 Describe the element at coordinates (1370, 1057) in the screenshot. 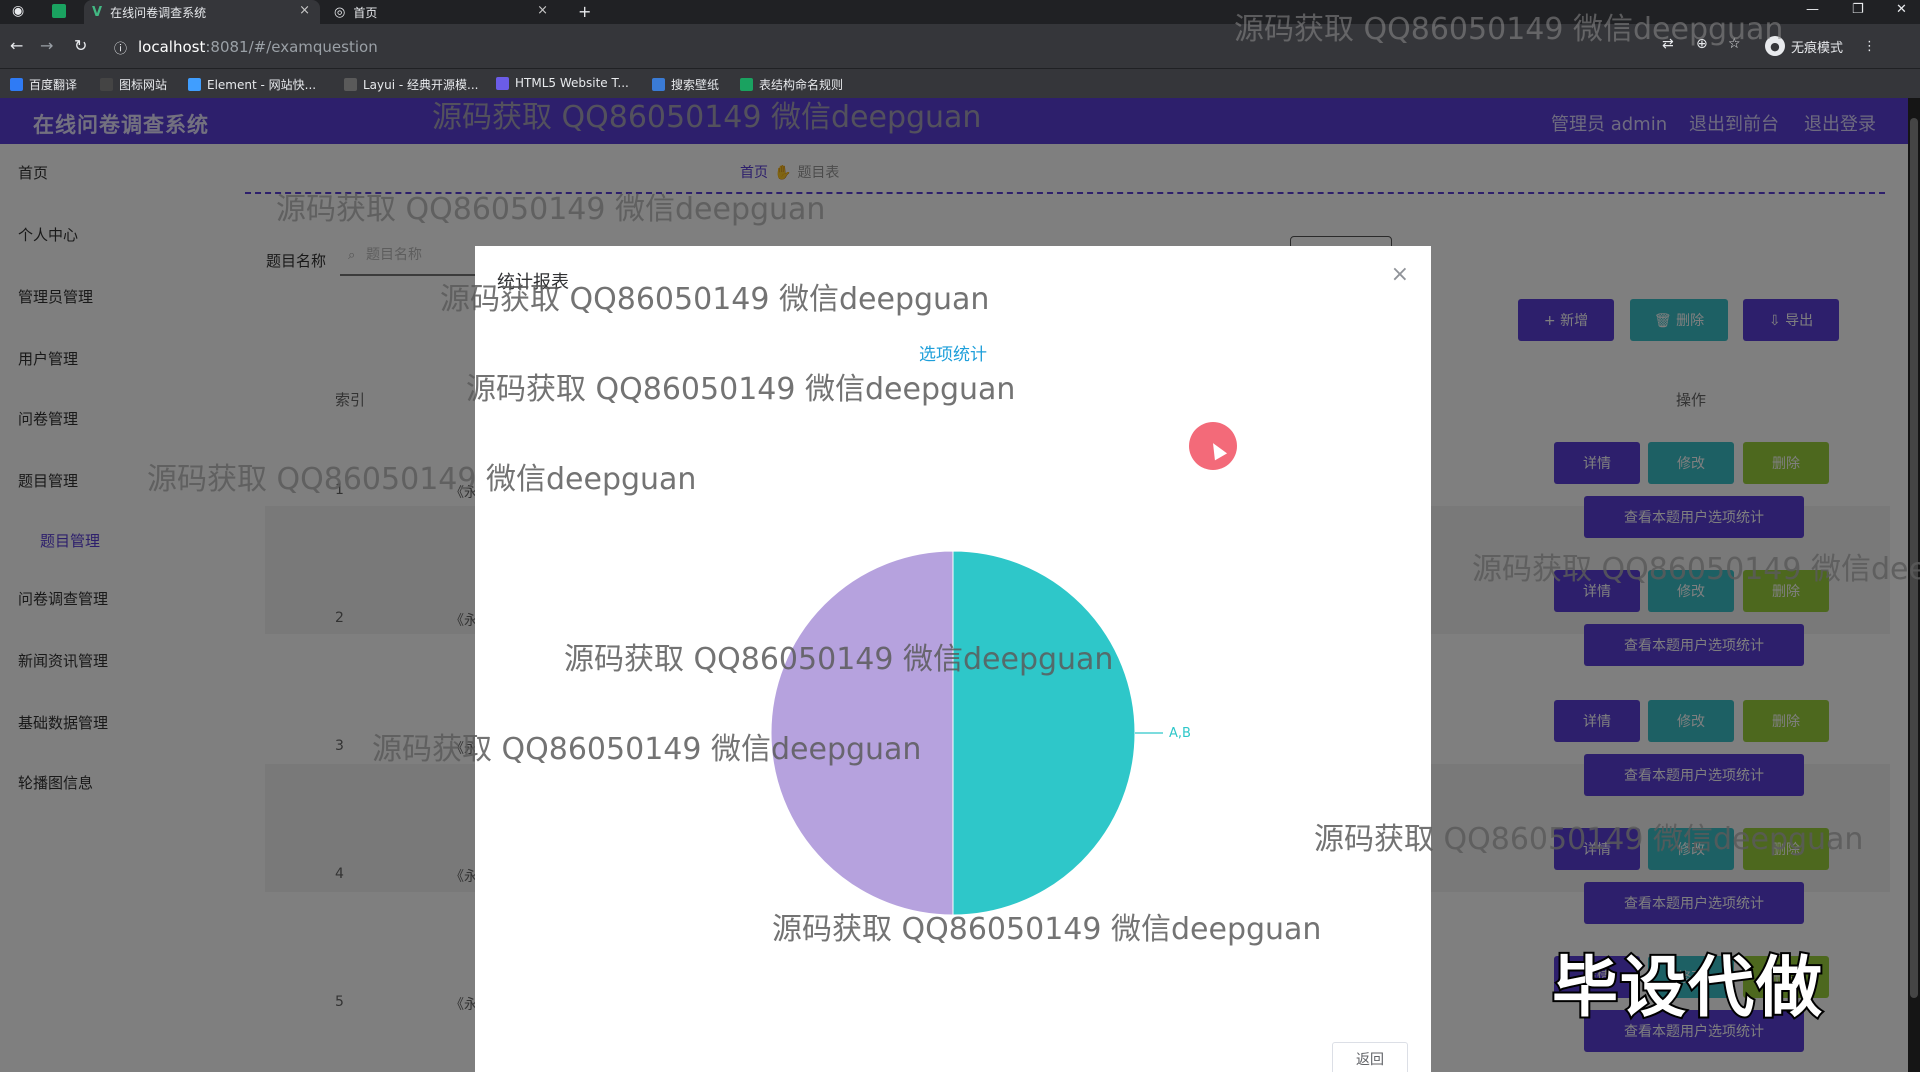

I see `back-button: 返回` at that location.